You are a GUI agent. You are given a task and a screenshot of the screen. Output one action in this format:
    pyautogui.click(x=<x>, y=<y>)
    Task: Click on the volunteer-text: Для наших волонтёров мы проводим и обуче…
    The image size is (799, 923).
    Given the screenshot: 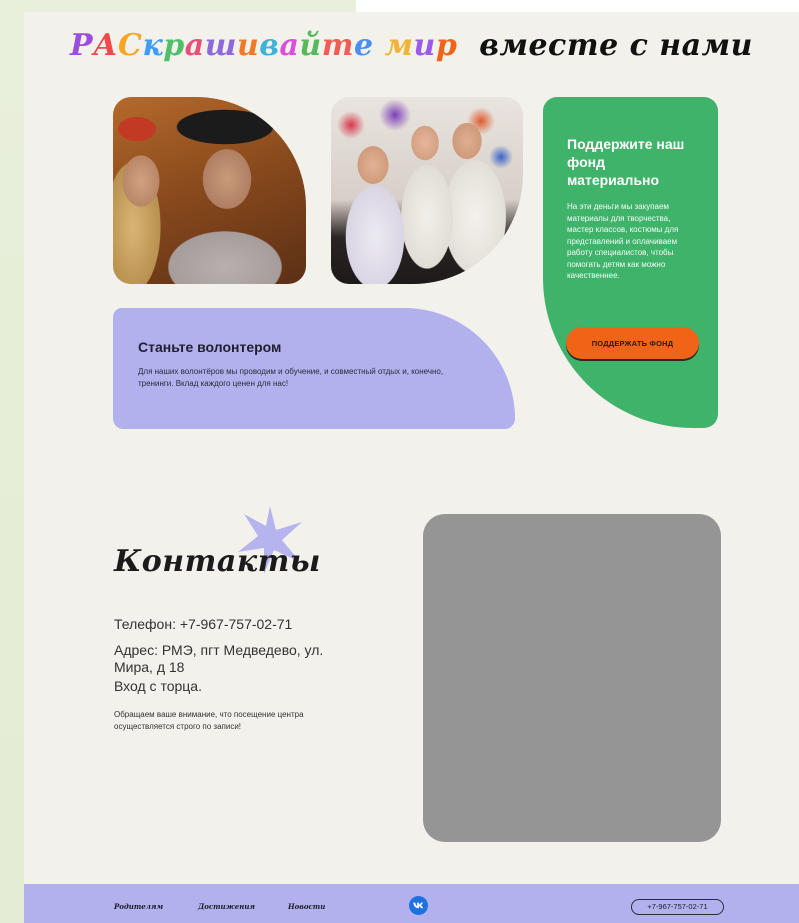 What is the action you would take?
    pyautogui.click(x=291, y=377)
    